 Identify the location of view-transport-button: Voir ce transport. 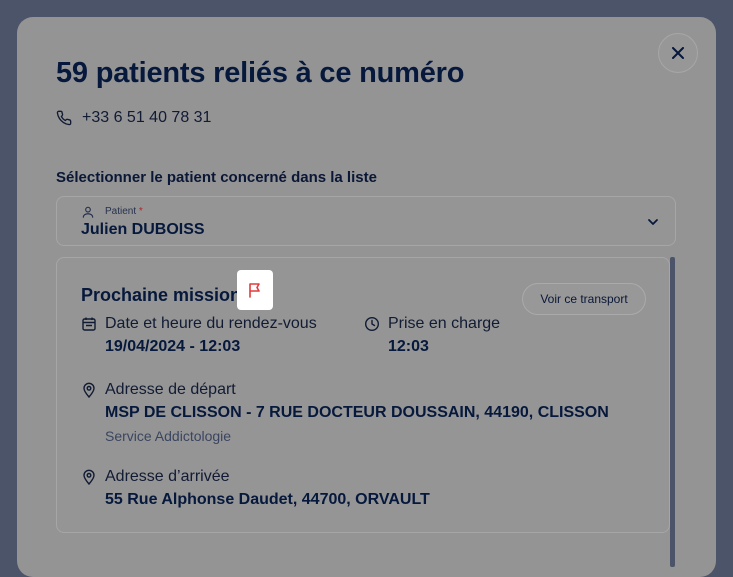
(584, 299).